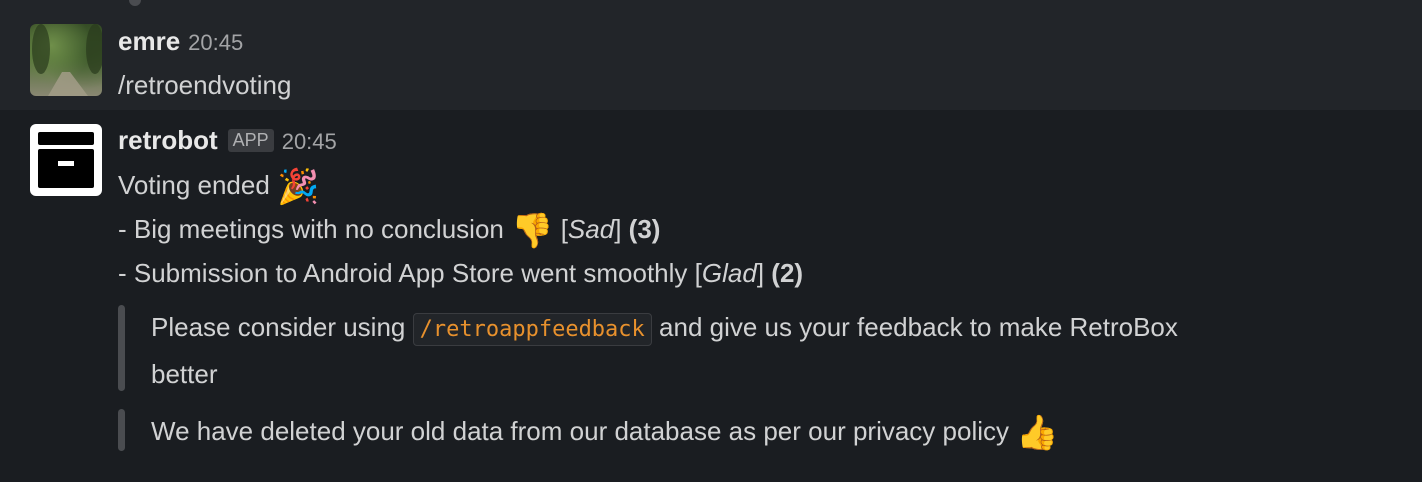 The image size is (1422, 482). What do you see at coordinates (149, 41) in the screenshot?
I see `username: emre` at bounding box center [149, 41].